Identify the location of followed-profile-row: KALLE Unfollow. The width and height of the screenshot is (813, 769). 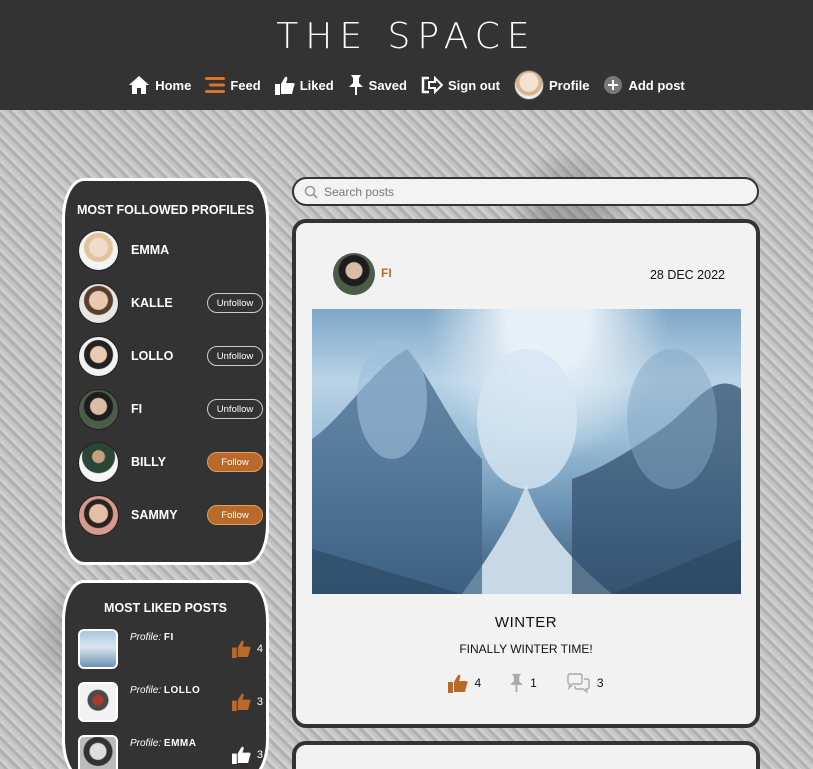
(170, 303).